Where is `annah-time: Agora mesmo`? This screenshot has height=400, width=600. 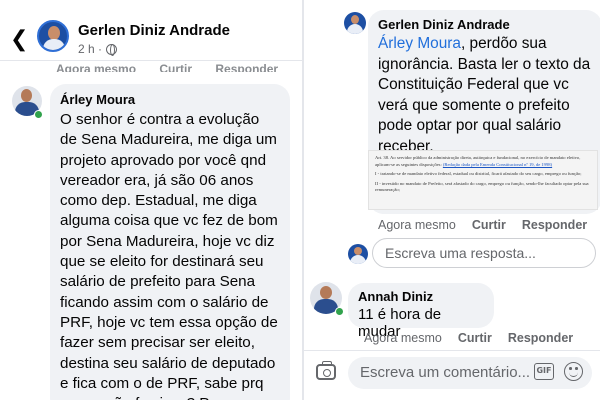
annah-time: Agora mesmo is located at coordinates (403, 338).